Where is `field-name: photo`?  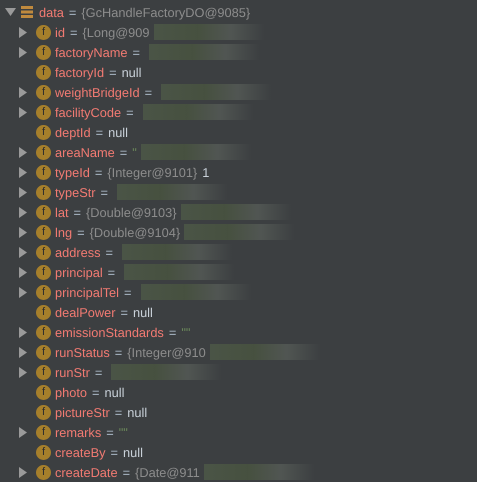
field-name: photo is located at coordinates (71, 392).